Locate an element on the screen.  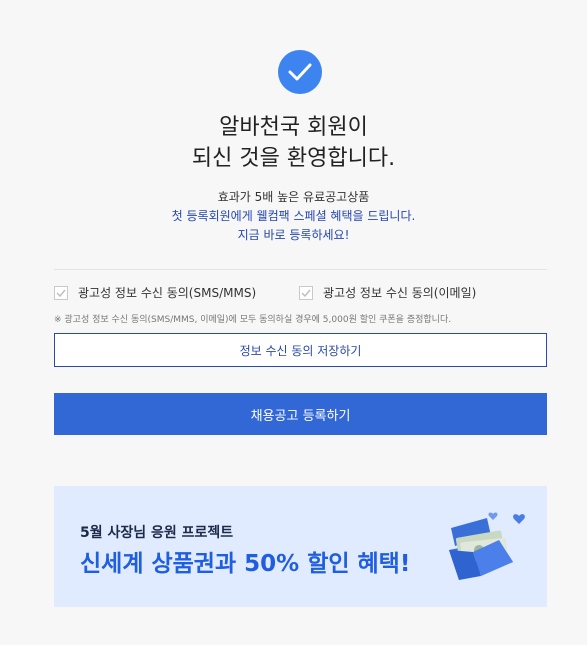
sms-consent-checkbox is located at coordinates (61, 292).